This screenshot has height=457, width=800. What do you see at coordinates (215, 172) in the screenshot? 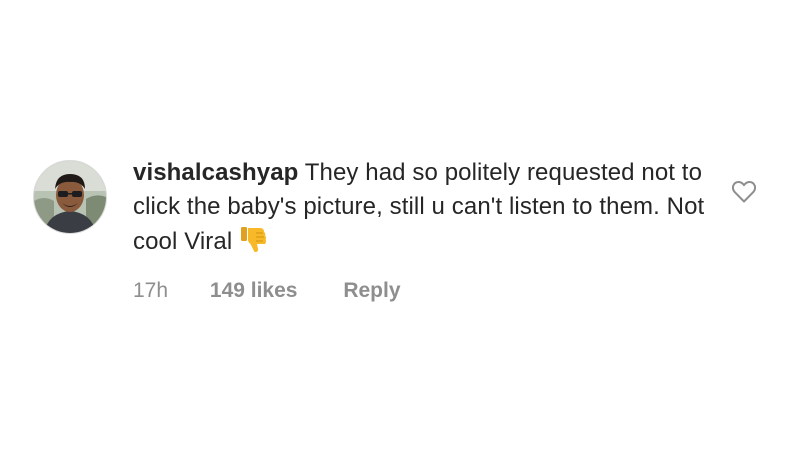
I see `comment-username: vishalcashyap` at bounding box center [215, 172].